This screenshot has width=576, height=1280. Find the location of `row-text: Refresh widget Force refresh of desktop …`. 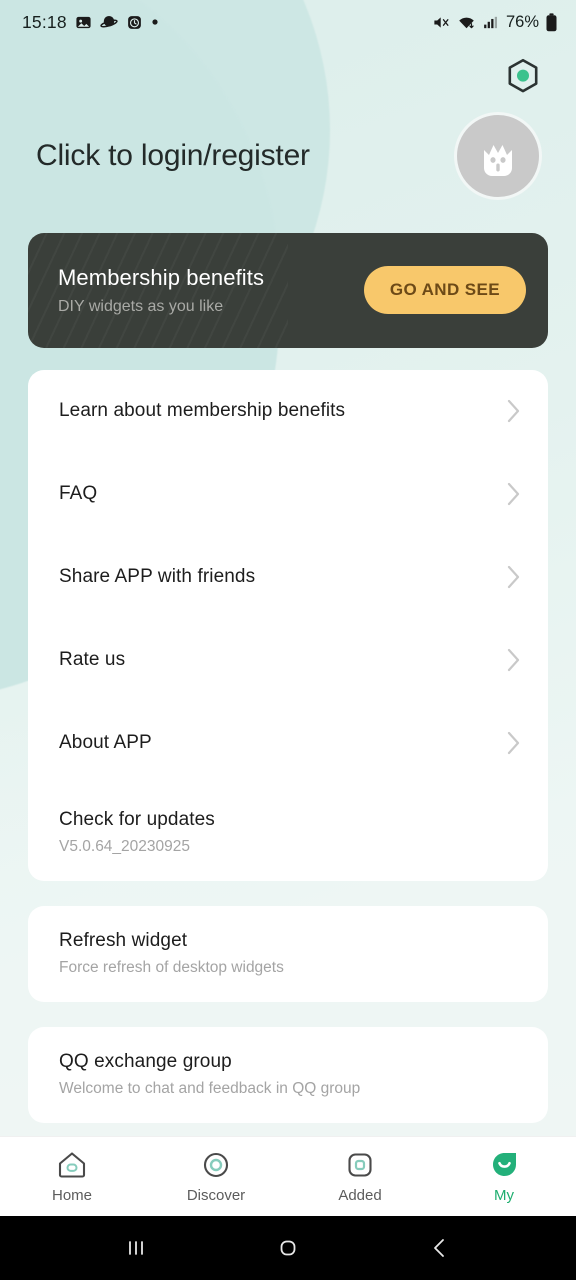

row-text: Refresh widget Force refresh of desktop … is located at coordinates (291, 953).